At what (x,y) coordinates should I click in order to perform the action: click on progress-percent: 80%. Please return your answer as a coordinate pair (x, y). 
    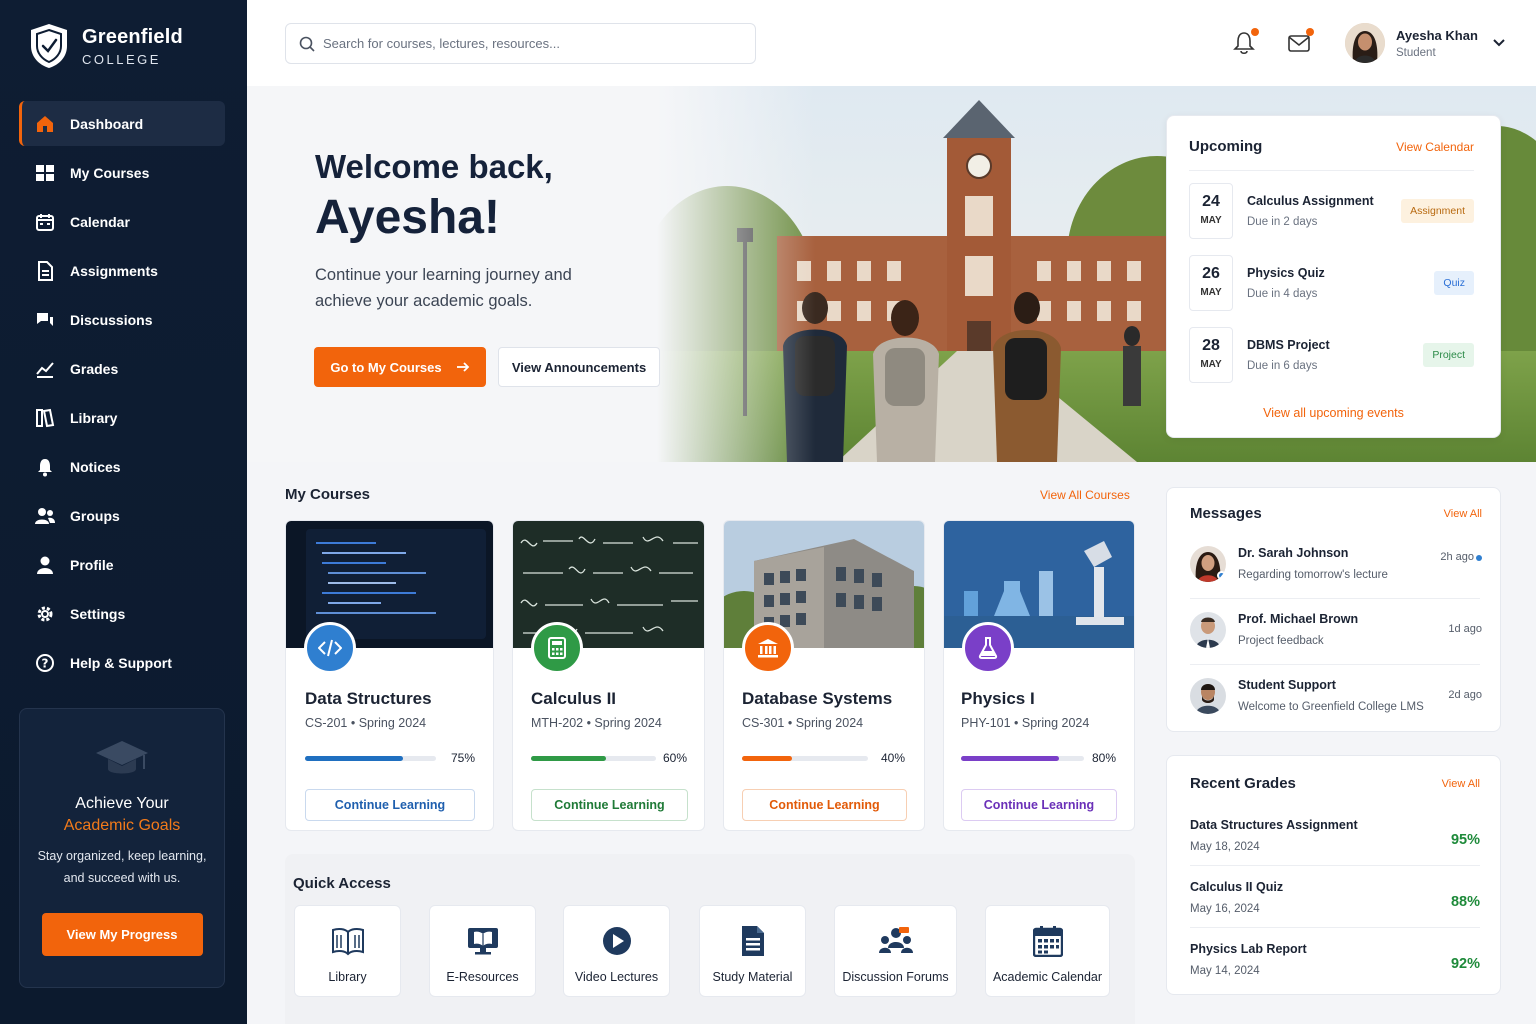
    Looking at the image, I should click on (1104, 758).